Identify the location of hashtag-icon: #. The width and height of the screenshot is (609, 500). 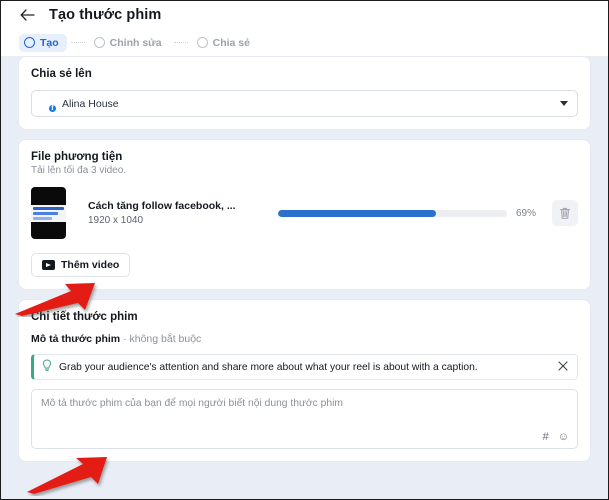
(546, 437).